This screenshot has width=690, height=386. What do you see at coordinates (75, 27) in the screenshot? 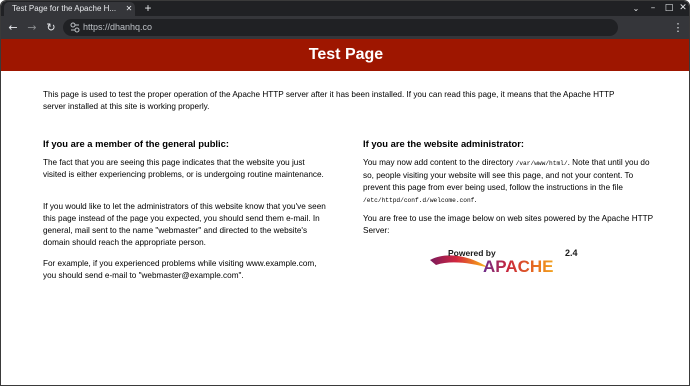
I see `site-info-icon` at bounding box center [75, 27].